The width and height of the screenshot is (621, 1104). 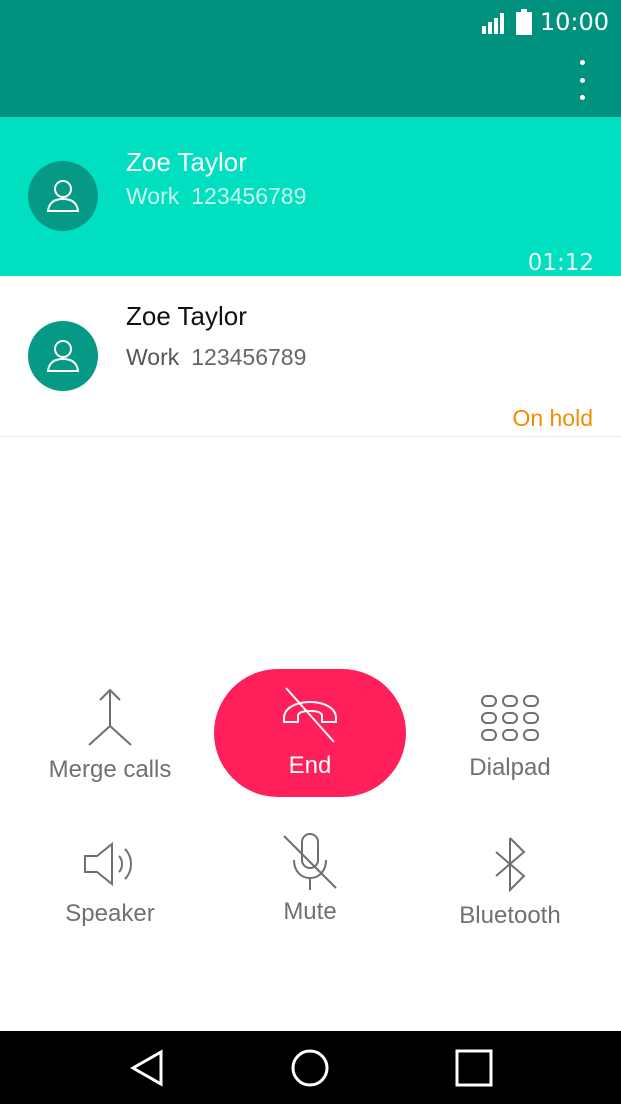 What do you see at coordinates (110, 769) in the screenshot?
I see `merge-calls-label: Merge calls` at bounding box center [110, 769].